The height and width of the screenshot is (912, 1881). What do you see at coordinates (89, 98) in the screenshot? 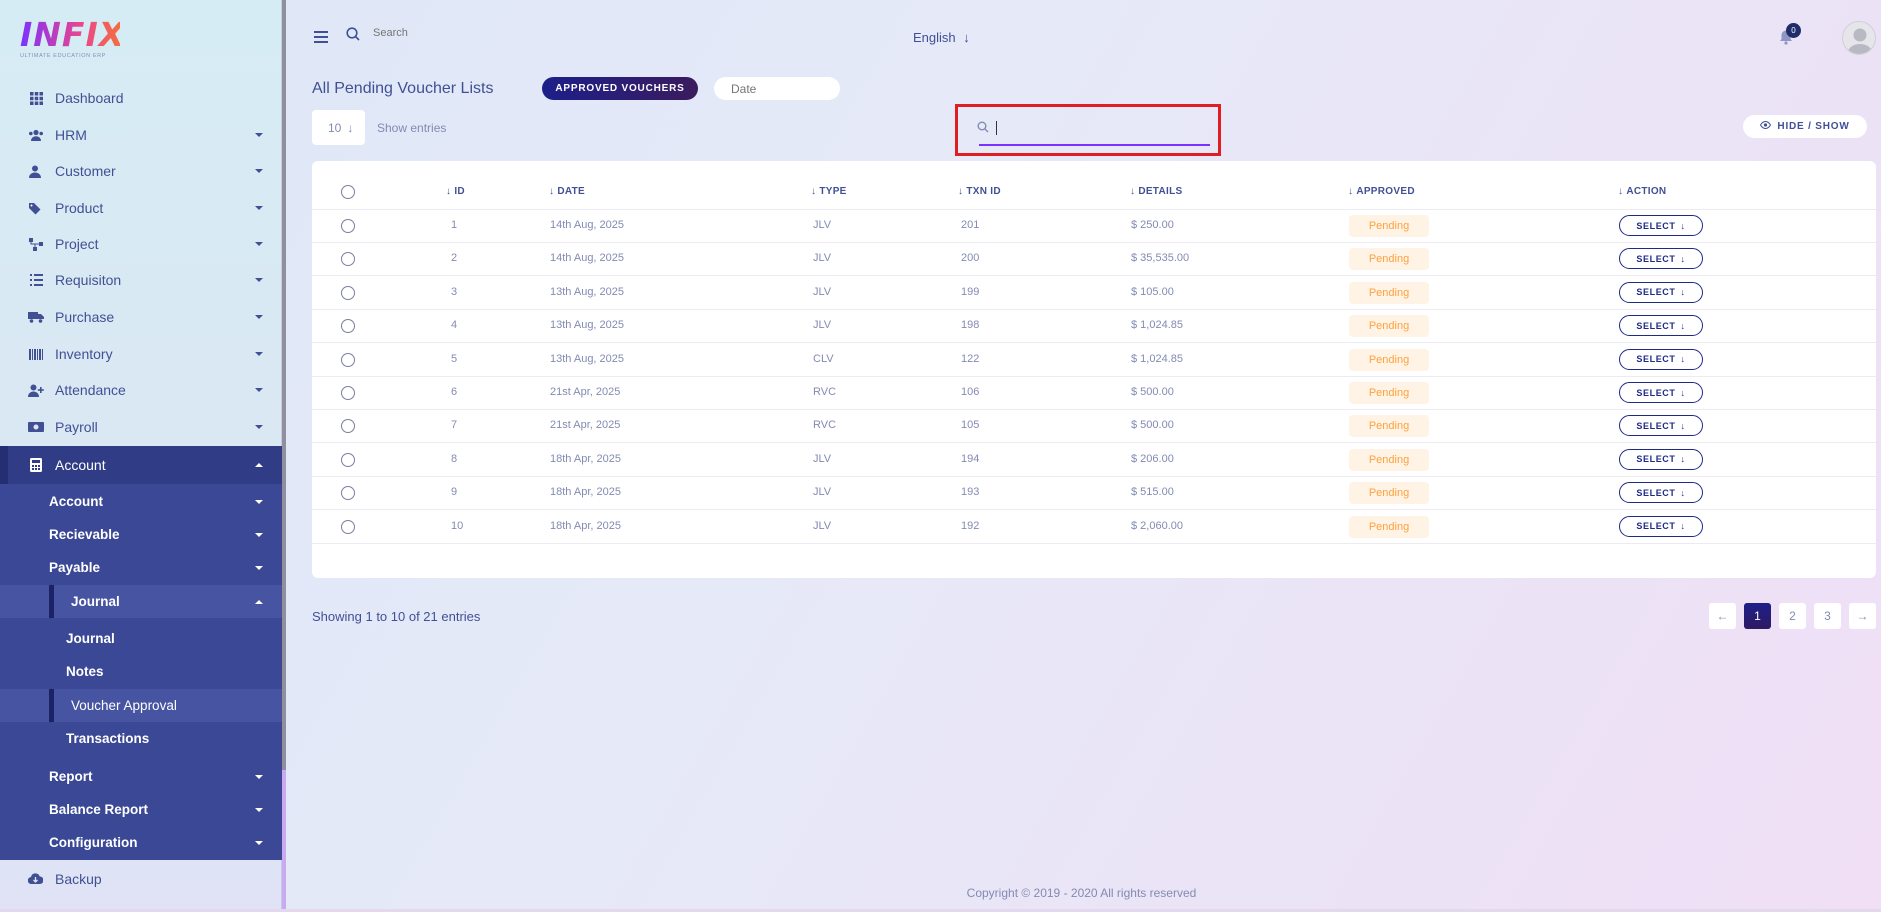
I see `sidebar-item-label: Dashboard` at bounding box center [89, 98].